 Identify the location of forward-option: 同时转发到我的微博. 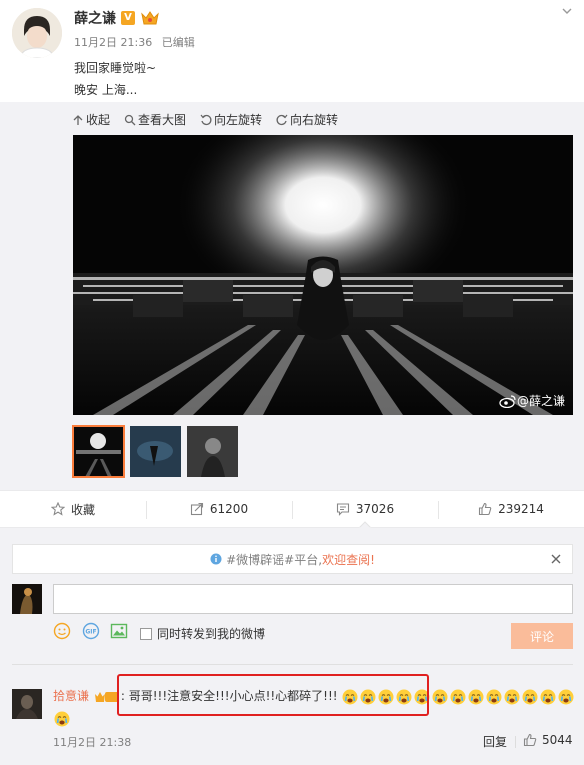
(202, 633).